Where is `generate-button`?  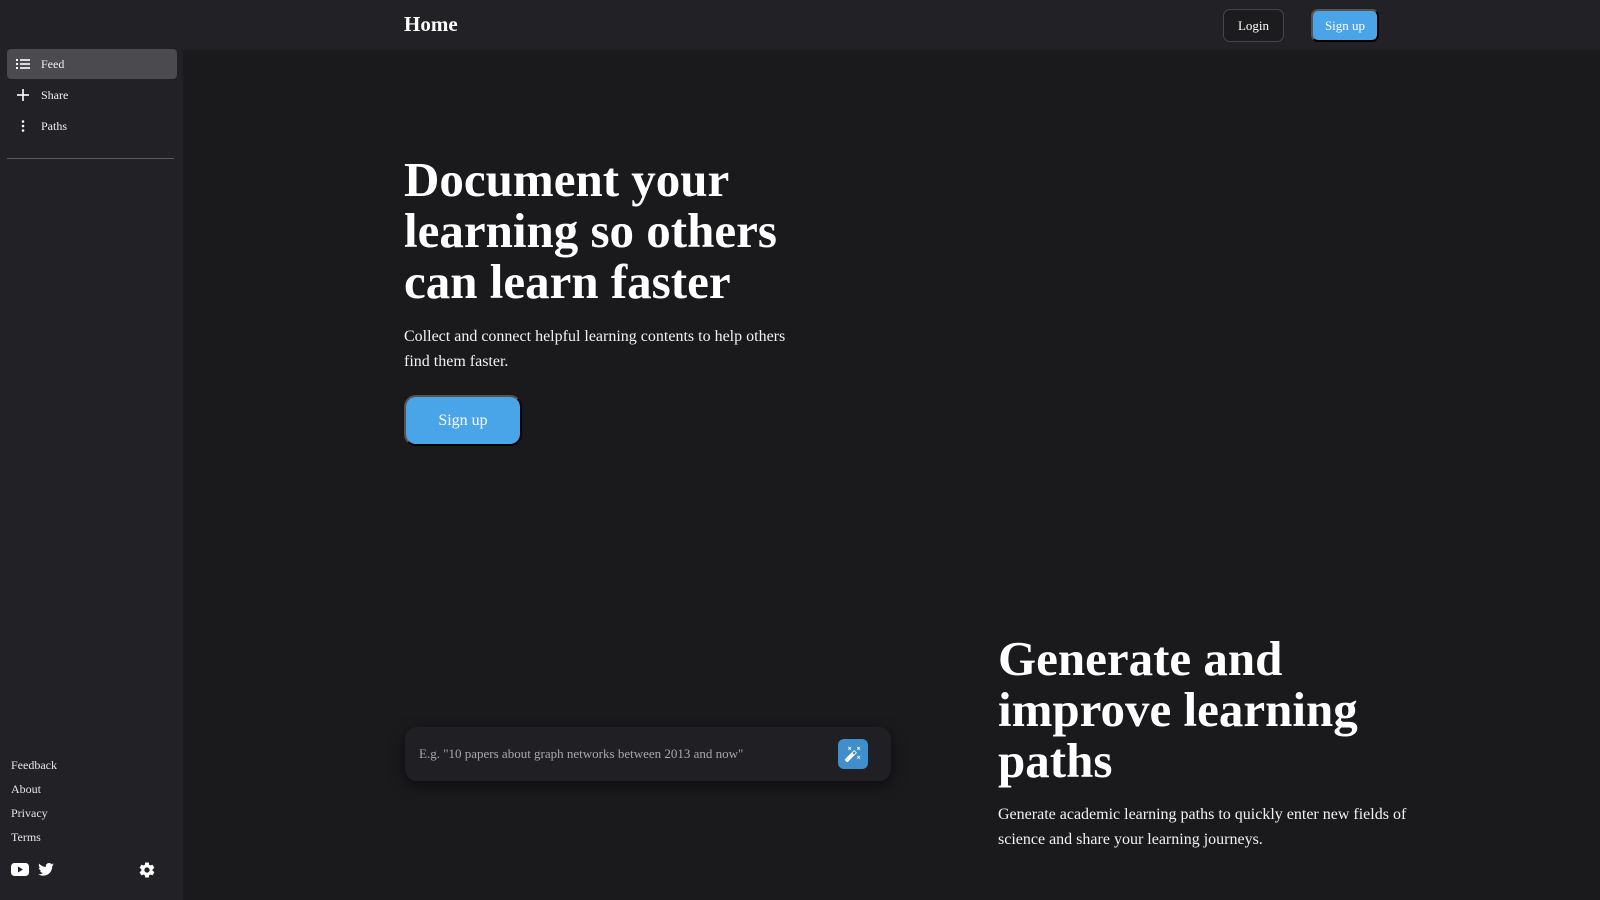
generate-button is located at coordinates (853, 754).